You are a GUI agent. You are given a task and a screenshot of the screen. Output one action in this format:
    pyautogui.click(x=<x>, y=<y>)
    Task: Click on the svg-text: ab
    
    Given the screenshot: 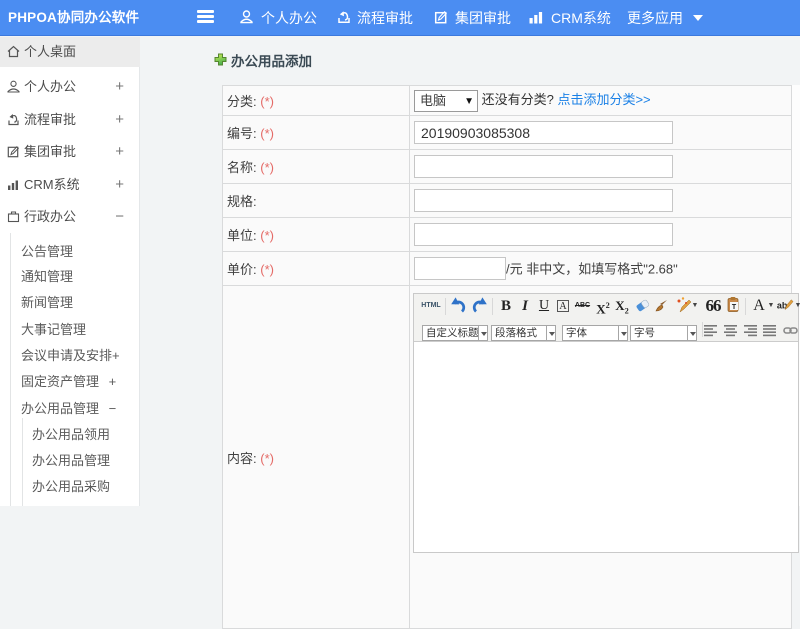 What is the action you would take?
    pyautogui.click(x=782, y=306)
    